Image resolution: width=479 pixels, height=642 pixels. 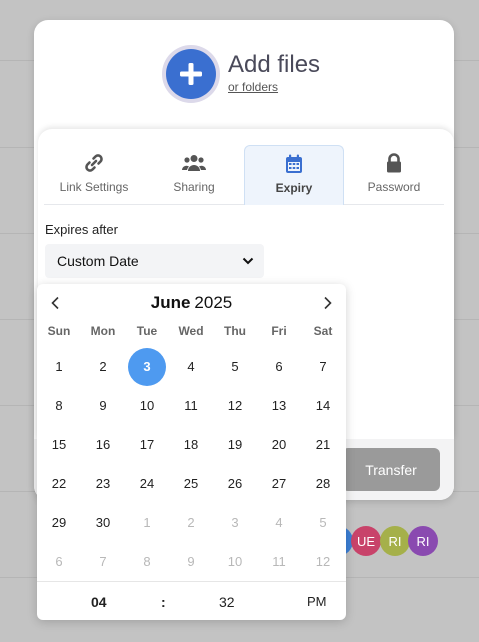 I want to click on settings-tabs: Link Settings Sharing Expiry Password, so click(x=244, y=175).